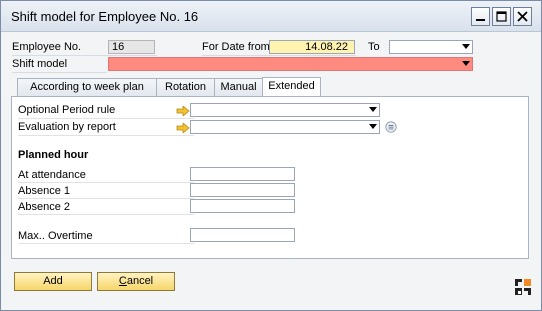 Image resolution: width=542 pixels, height=311 pixels. I want to click on to-label: To, so click(374, 47).